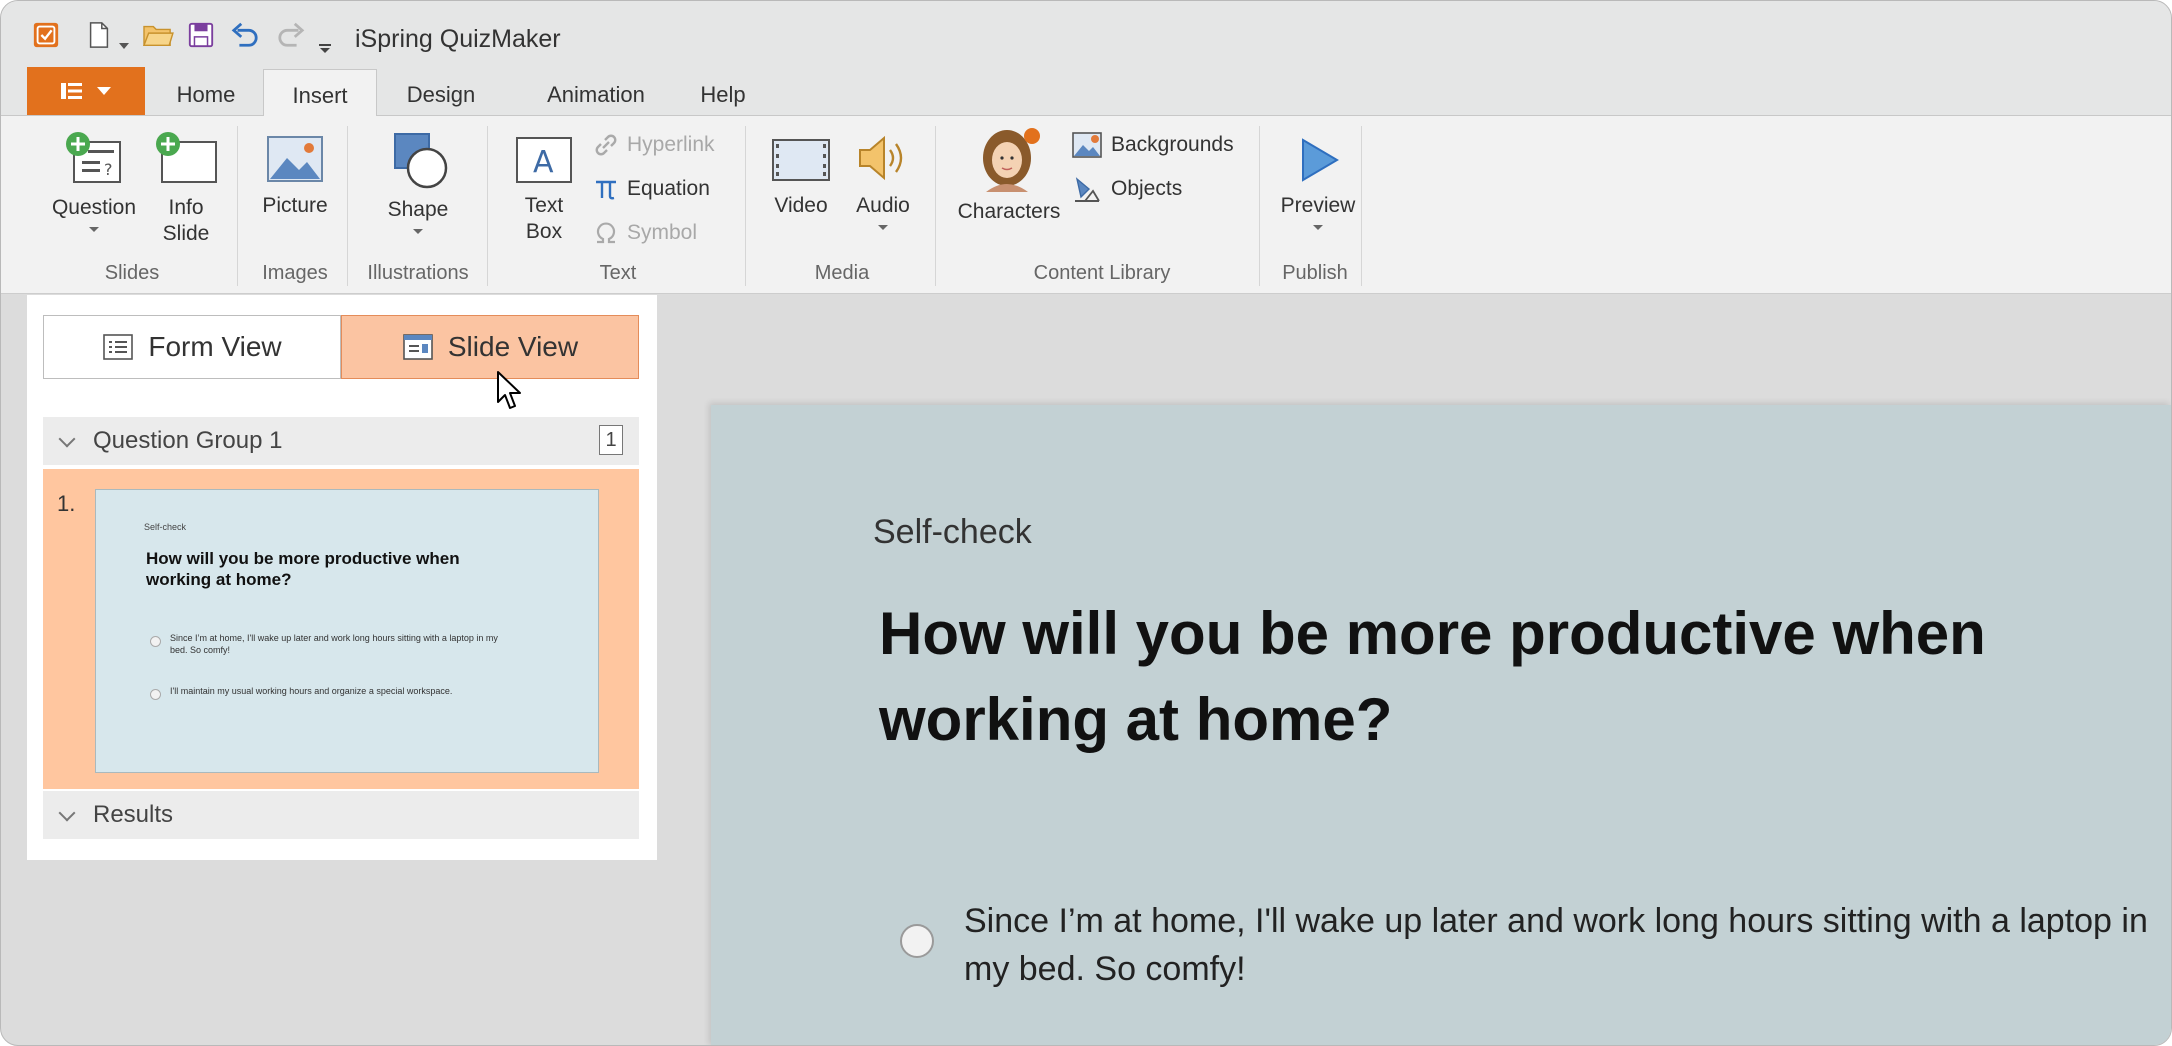 Image resolution: width=2172 pixels, height=1046 pixels. Describe the element at coordinates (418, 273) in the screenshot. I see `group-label-illustrations: Illustrations` at that location.